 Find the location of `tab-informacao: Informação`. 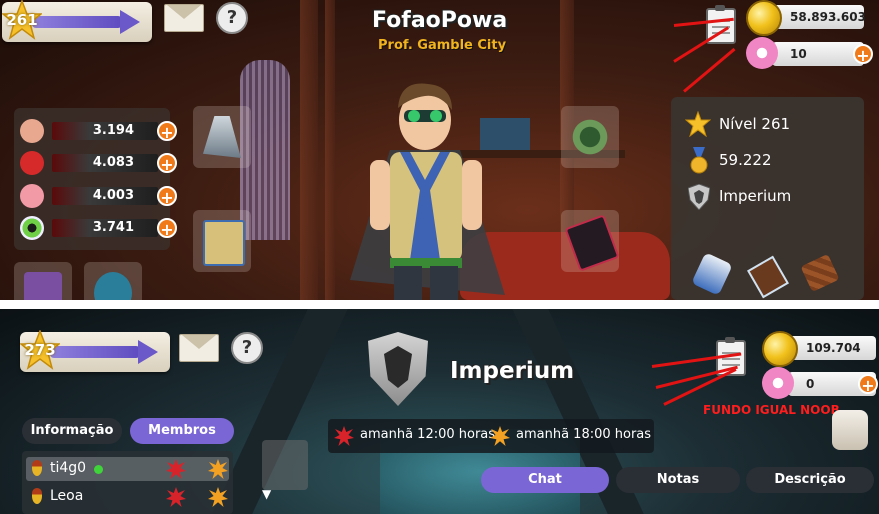

tab-informacao: Informação is located at coordinates (72, 431).